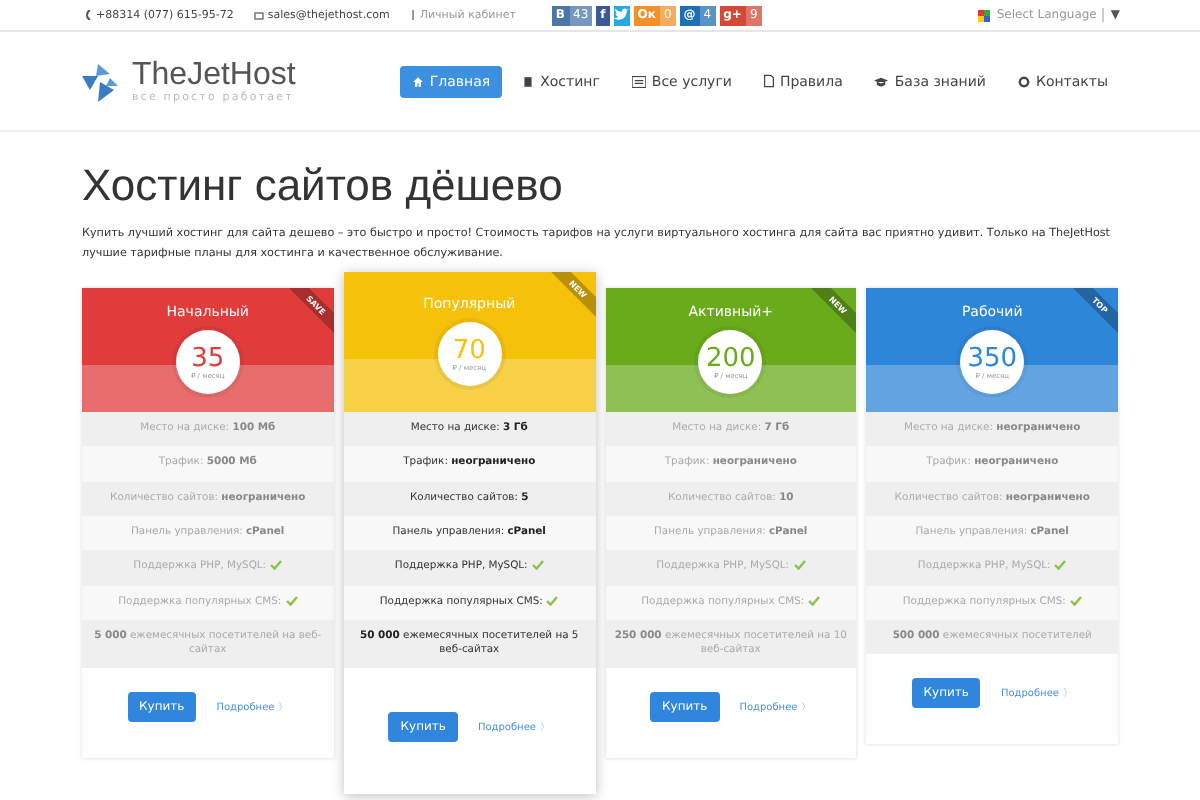 Image resolution: width=1200 pixels, height=800 pixels. I want to click on plan-price: 35, so click(208, 358).